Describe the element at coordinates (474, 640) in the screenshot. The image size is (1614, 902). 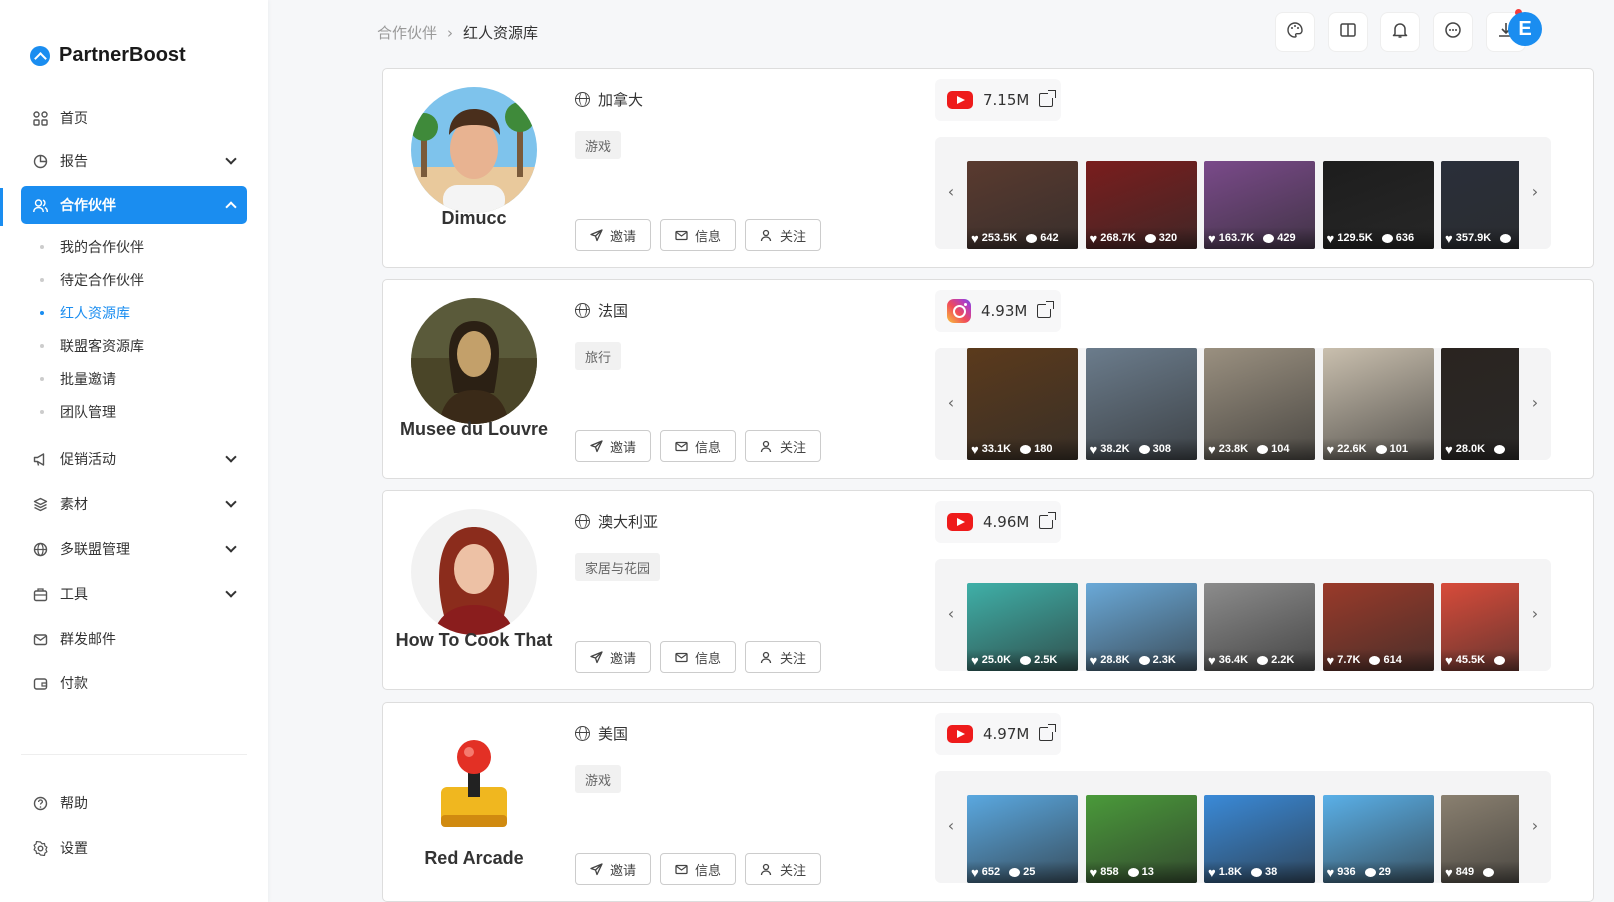
I see `influencer-name: How To Cook That` at that location.